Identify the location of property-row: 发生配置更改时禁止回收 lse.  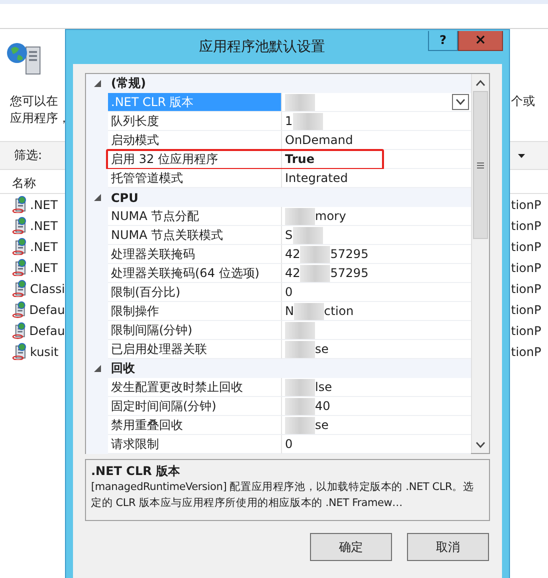
(278, 387).